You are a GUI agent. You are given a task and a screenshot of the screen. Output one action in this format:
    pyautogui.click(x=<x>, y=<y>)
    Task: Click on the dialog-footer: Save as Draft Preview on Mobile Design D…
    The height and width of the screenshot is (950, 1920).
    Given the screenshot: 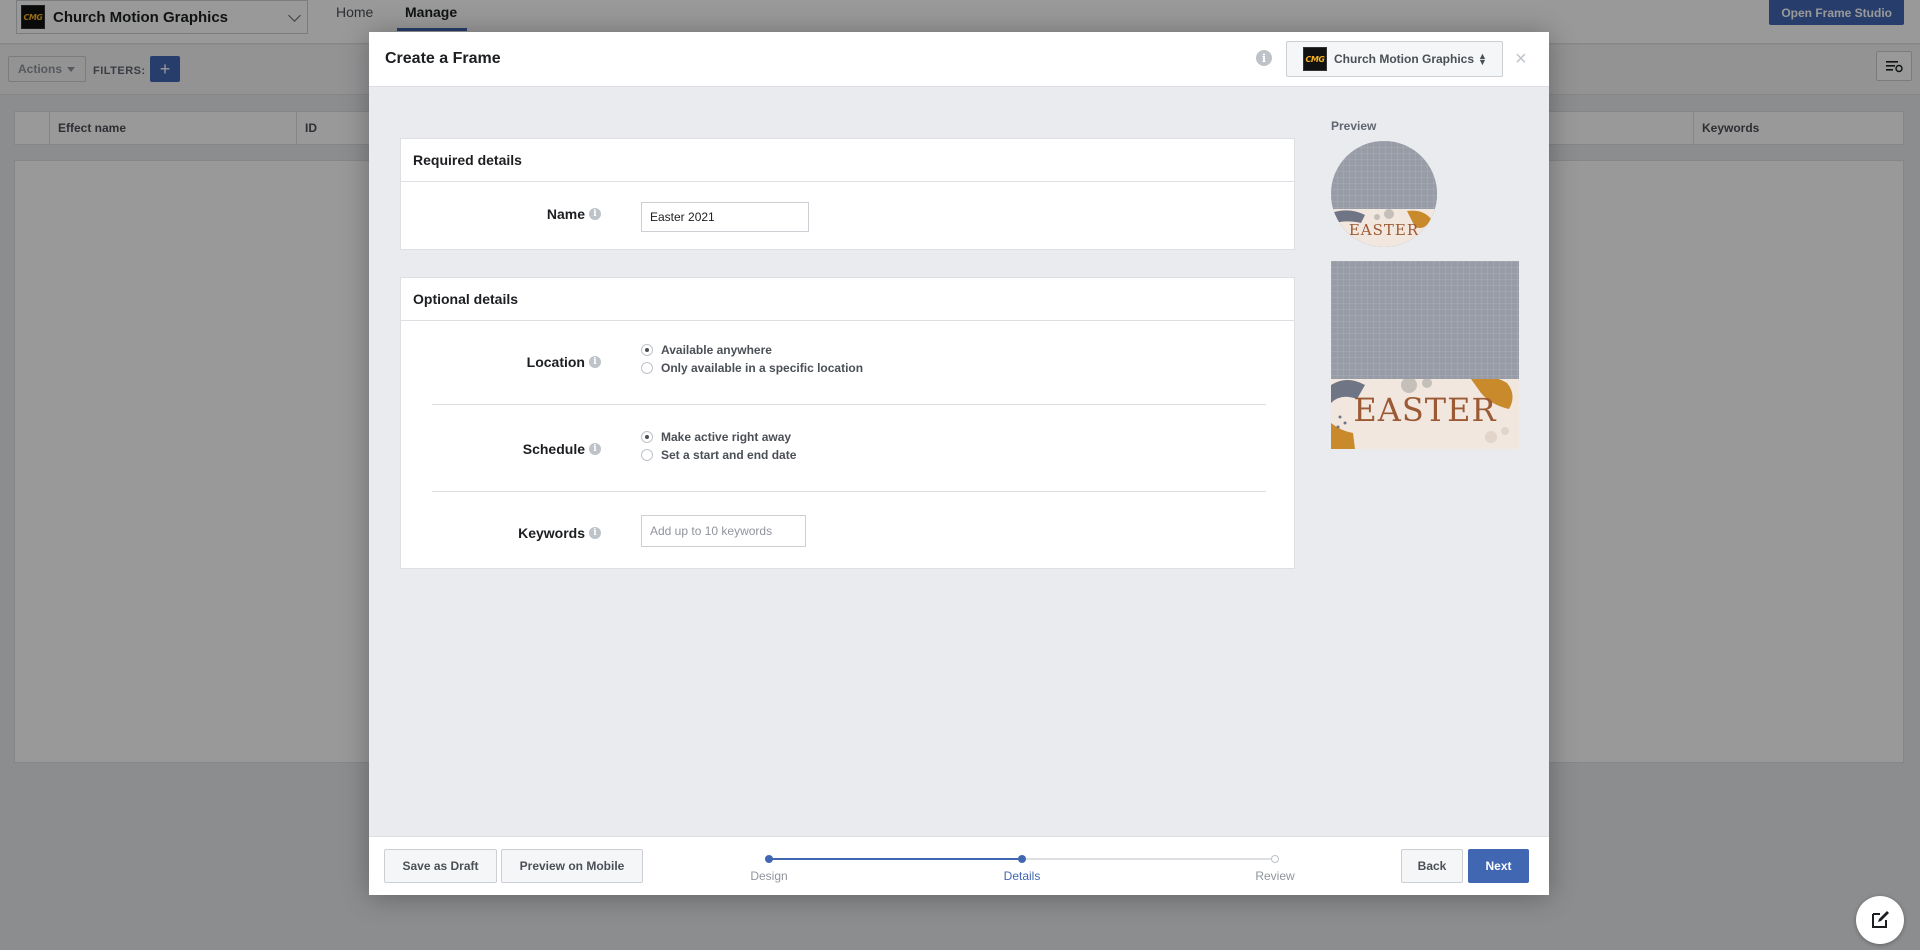 What is the action you would take?
    pyautogui.click(x=959, y=865)
    